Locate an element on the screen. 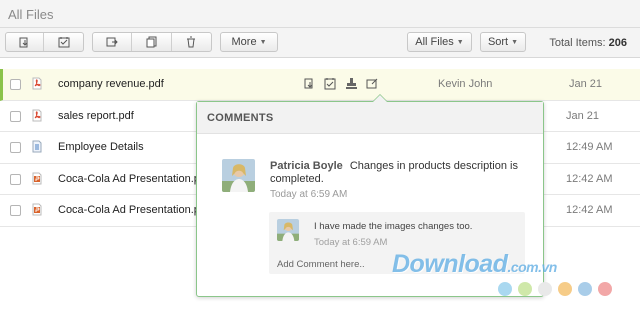  download-share-button-group is located at coordinates (44, 42).